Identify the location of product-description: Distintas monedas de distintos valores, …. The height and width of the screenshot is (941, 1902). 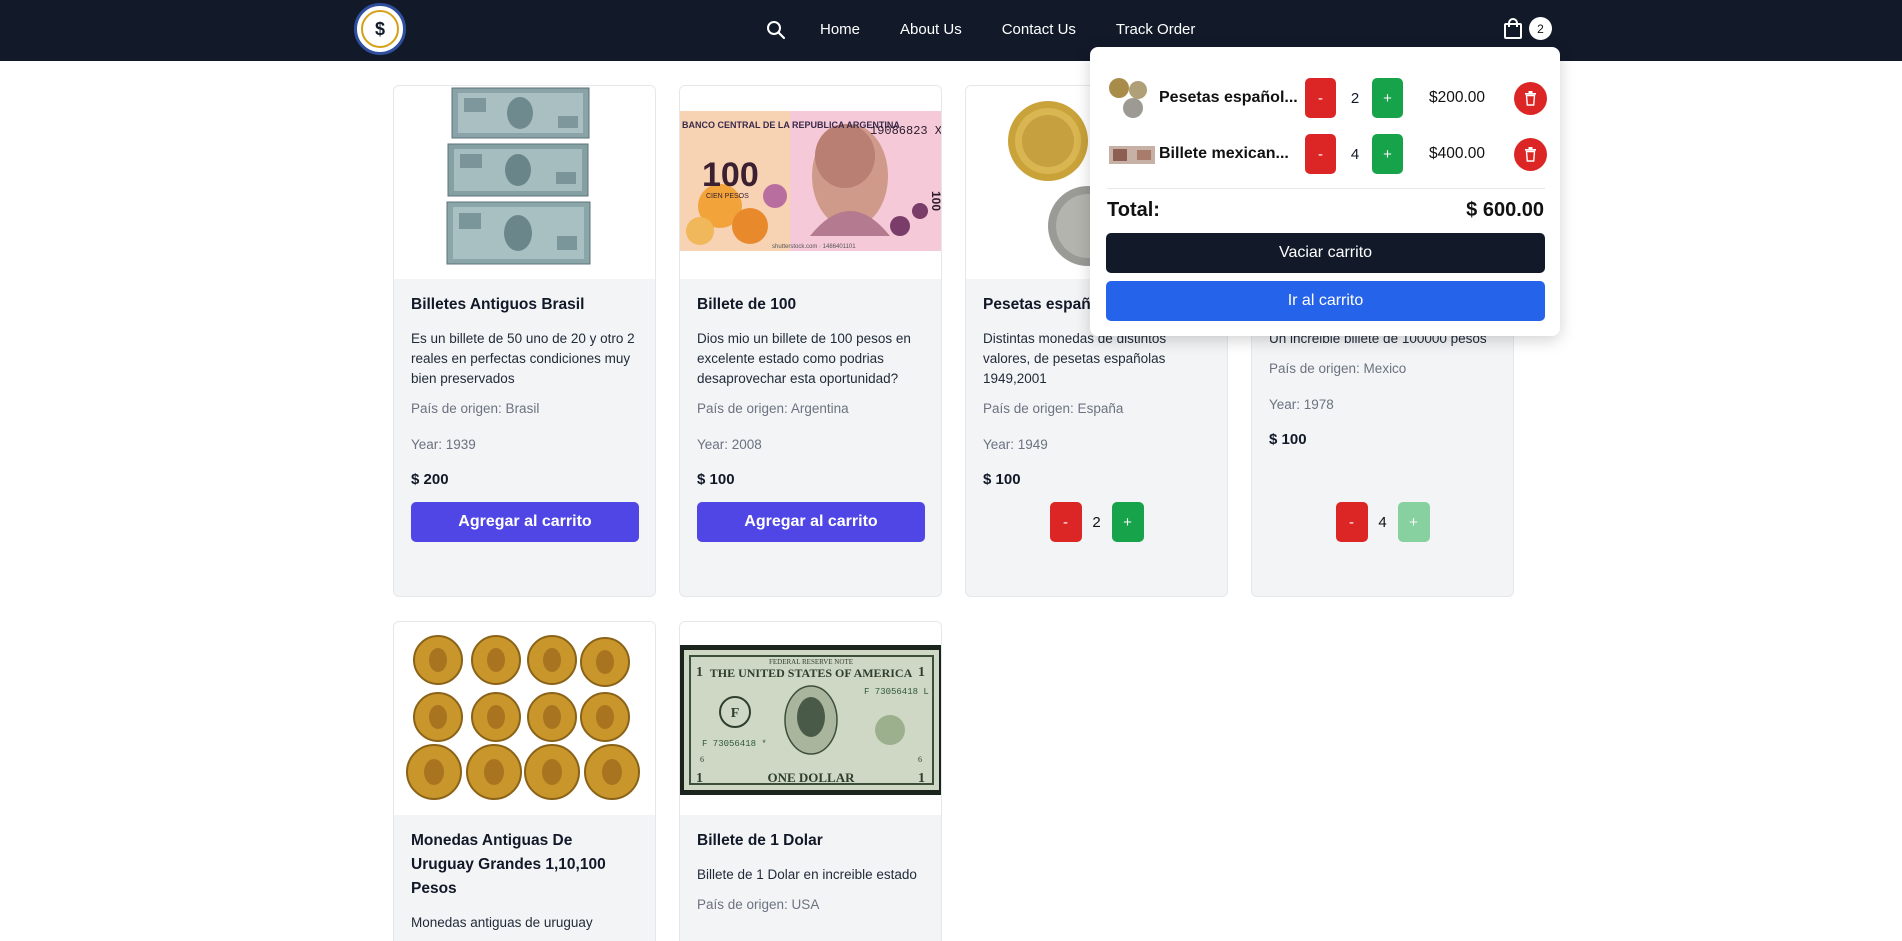
(1075, 358).